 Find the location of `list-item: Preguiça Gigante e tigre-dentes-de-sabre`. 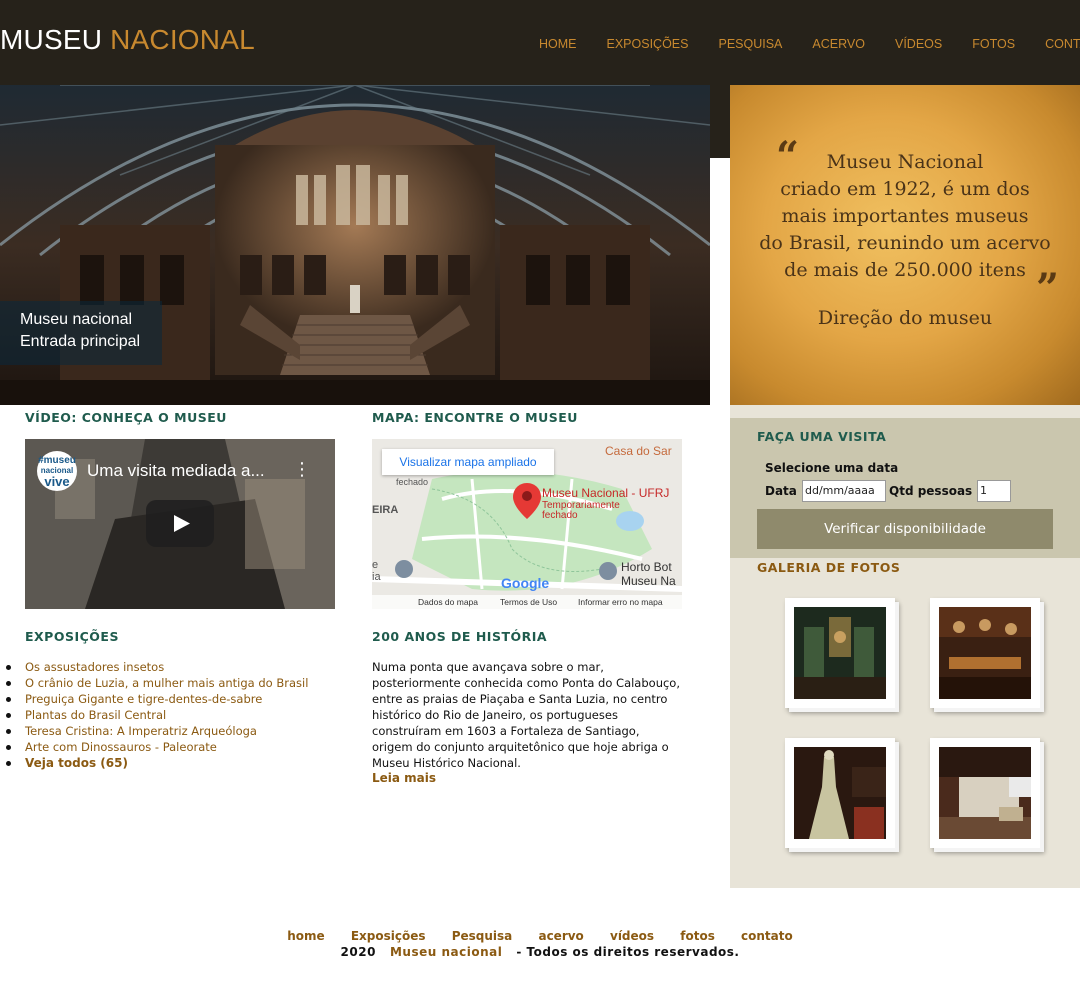

list-item: Preguiça Gigante e tigre-dentes-de-sabre is located at coordinates (156, 699).